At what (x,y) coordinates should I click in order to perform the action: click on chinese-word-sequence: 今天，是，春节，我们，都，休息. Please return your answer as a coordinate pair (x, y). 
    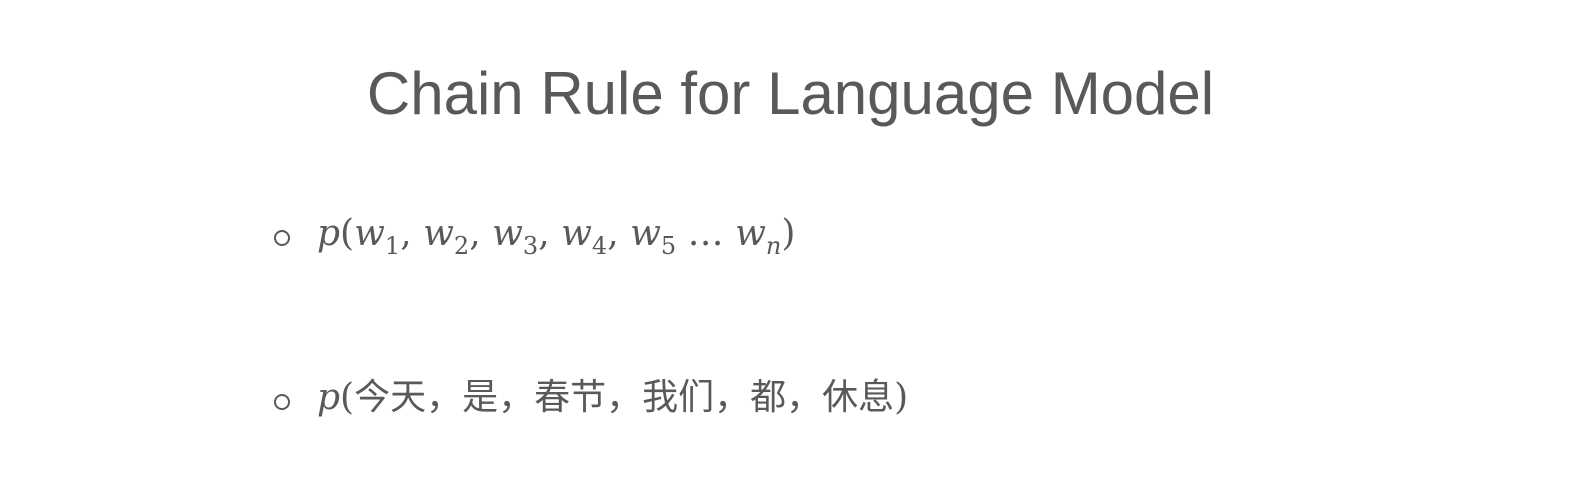
    Looking at the image, I should click on (624, 397).